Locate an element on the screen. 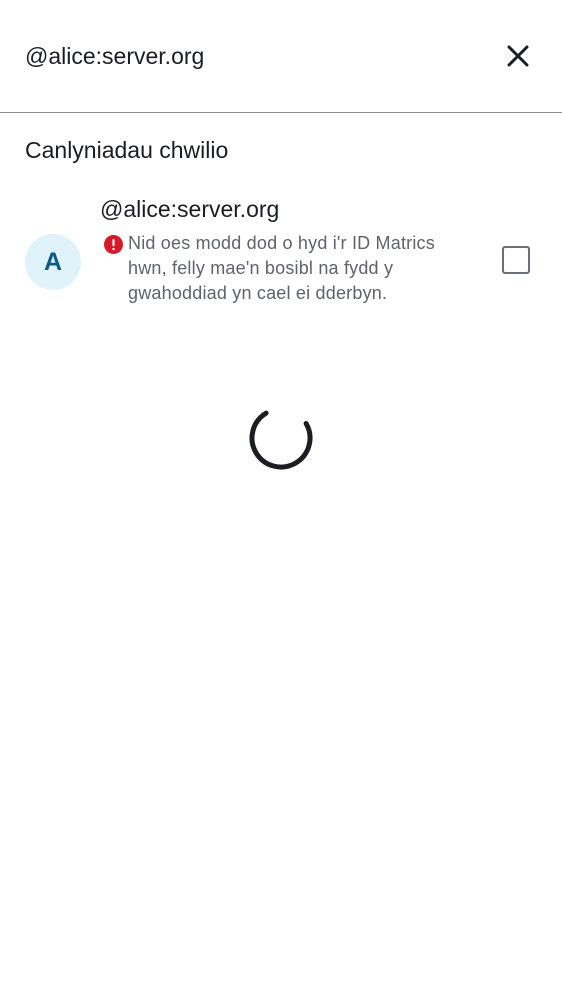 The image size is (562, 1000). user-id: @alice:server.org is located at coordinates (190, 209).